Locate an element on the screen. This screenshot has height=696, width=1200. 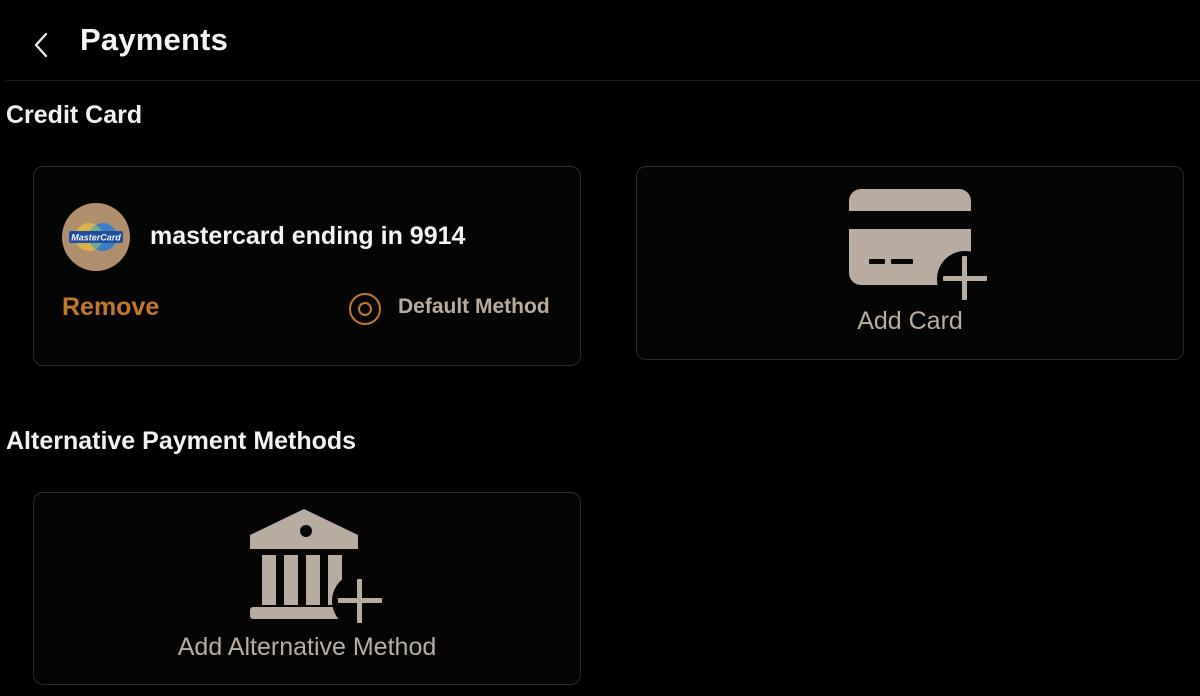
default-method-label: Default Method is located at coordinates (474, 306).